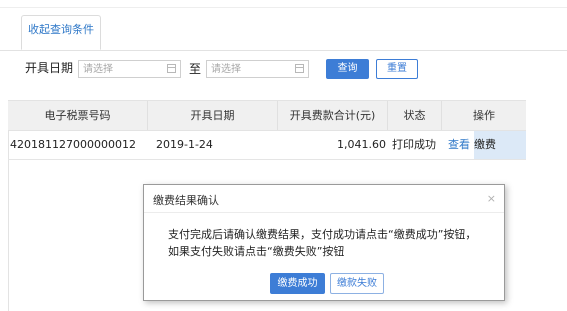 The height and width of the screenshot is (311, 567). I want to click on reset-button: 重置, so click(397, 69).